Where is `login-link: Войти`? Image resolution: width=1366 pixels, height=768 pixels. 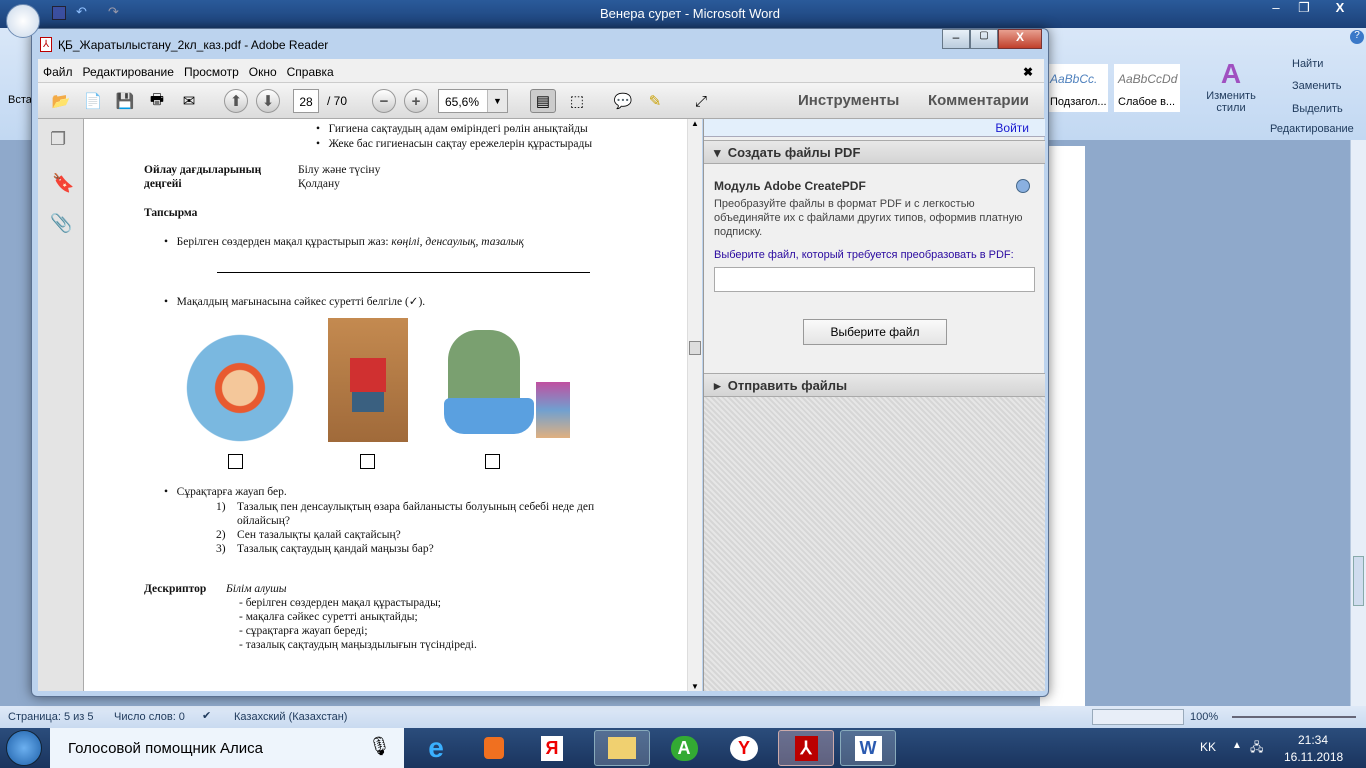
login-link: Войти is located at coordinates (1012, 128).